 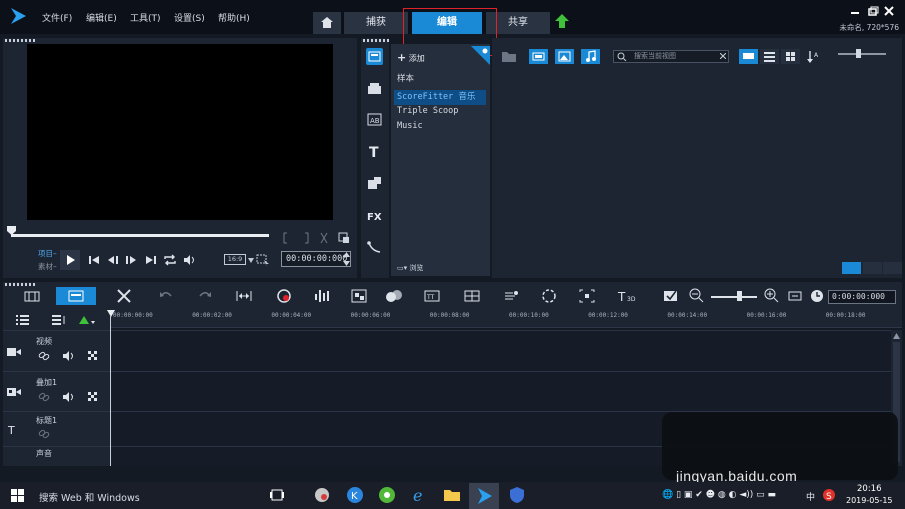 What do you see at coordinates (628, 296) in the screenshot?
I see `3d-title-icon: T 3D` at bounding box center [628, 296].